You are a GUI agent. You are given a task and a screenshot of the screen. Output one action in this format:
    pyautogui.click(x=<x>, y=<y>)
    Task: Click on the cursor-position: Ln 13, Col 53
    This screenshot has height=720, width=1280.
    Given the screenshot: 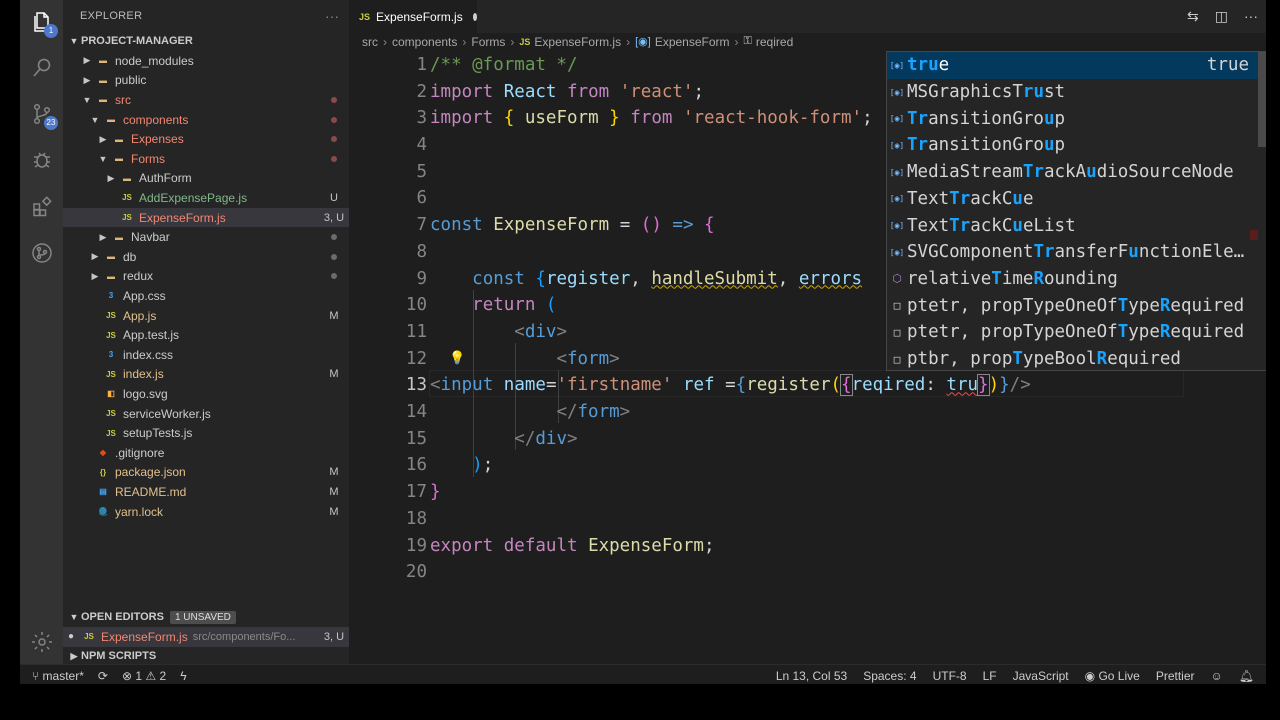 What is the action you would take?
    pyautogui.click(x=811, y=676)
    